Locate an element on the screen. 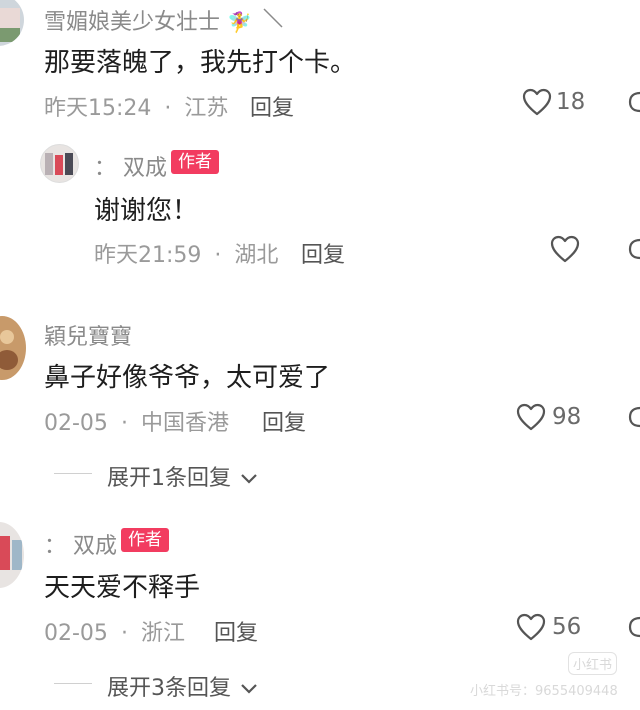 The width and height of the screenshot is (640, 710). comment-text: 鼻子好像爷爷，太可爱了 is located at coordinates (187, 375).